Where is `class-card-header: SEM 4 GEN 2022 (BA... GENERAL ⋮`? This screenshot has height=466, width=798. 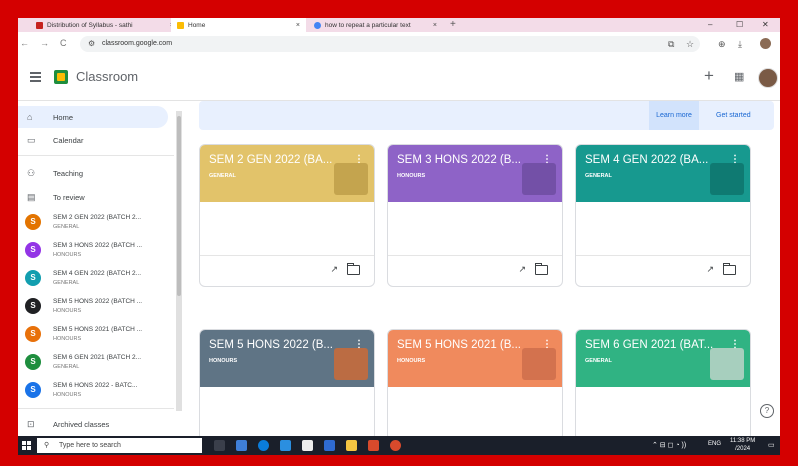 class-card-header: SEM 4 GEN 2022 (BA... GENERAL ⋮ is located at coordinates (663, 173).